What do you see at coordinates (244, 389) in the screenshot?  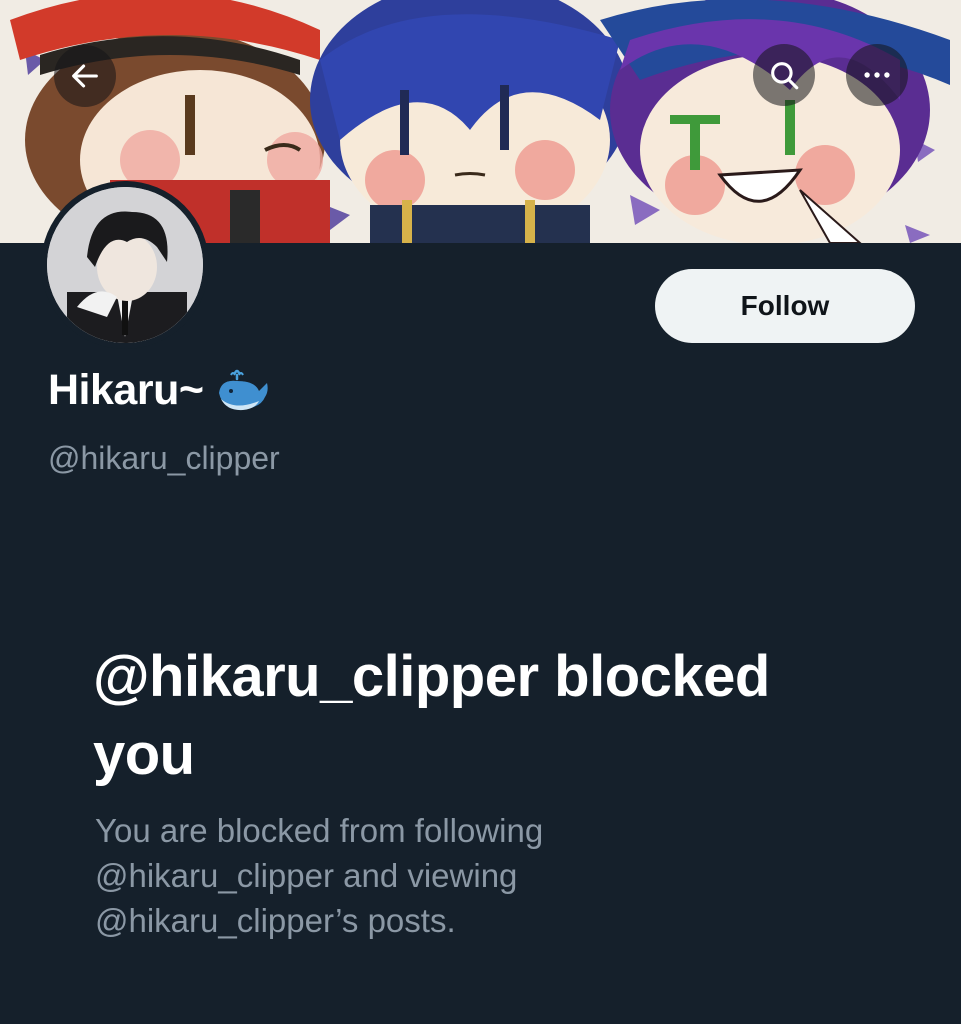 I see `whale-emoji-icon` at bounding box center [244, 389].